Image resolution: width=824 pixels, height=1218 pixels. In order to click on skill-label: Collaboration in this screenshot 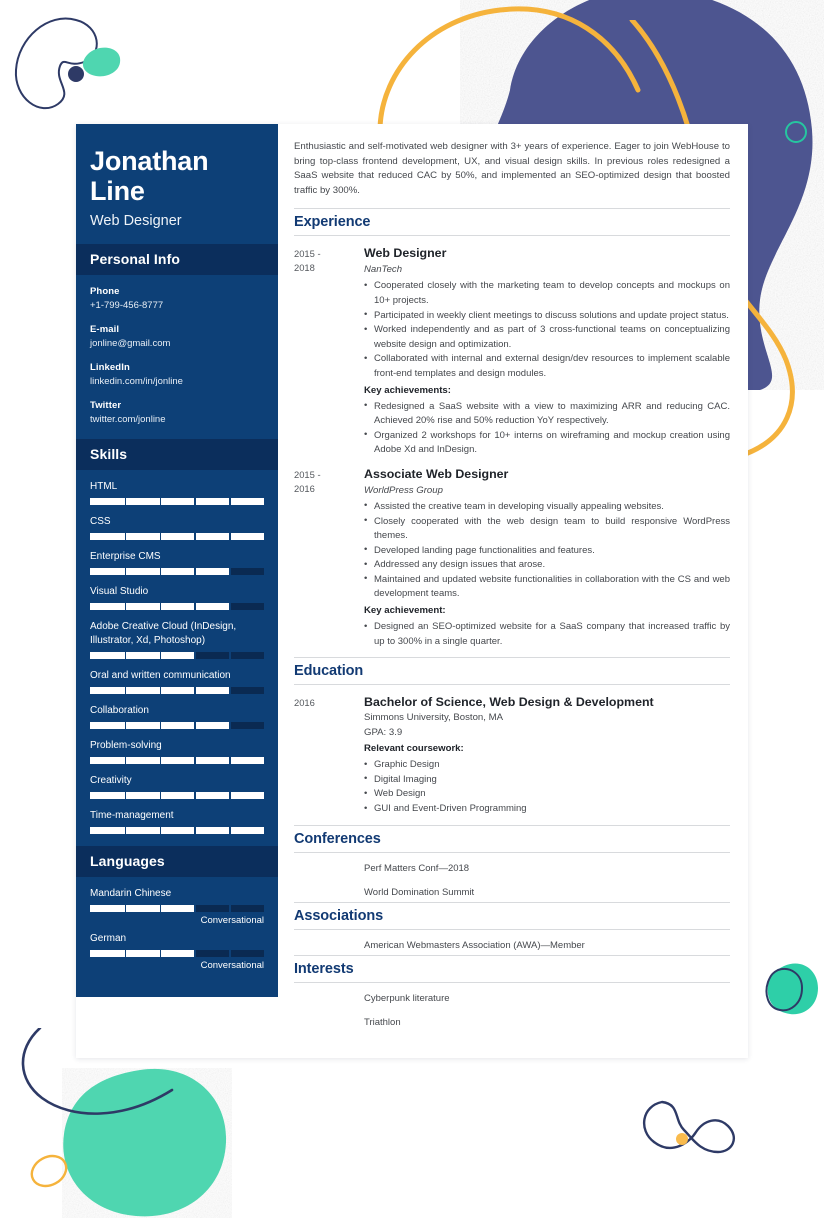, I will do `click(119, 710)`.